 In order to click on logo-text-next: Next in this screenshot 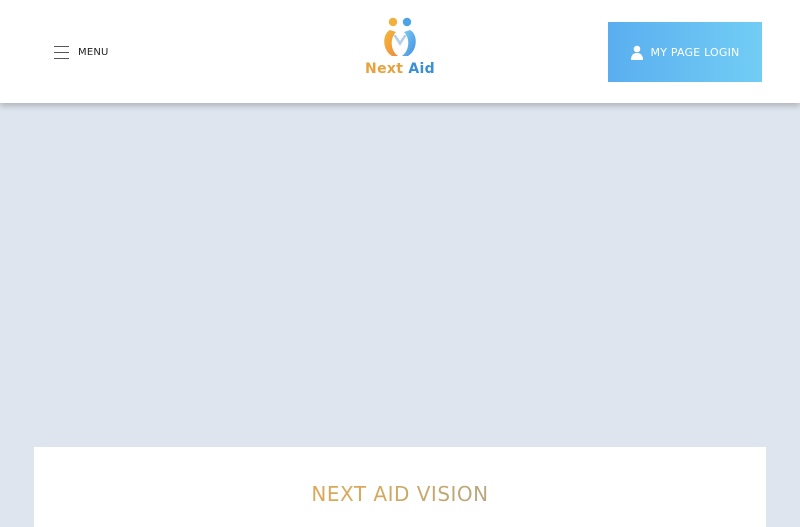, I will do `click(384, 69)`.